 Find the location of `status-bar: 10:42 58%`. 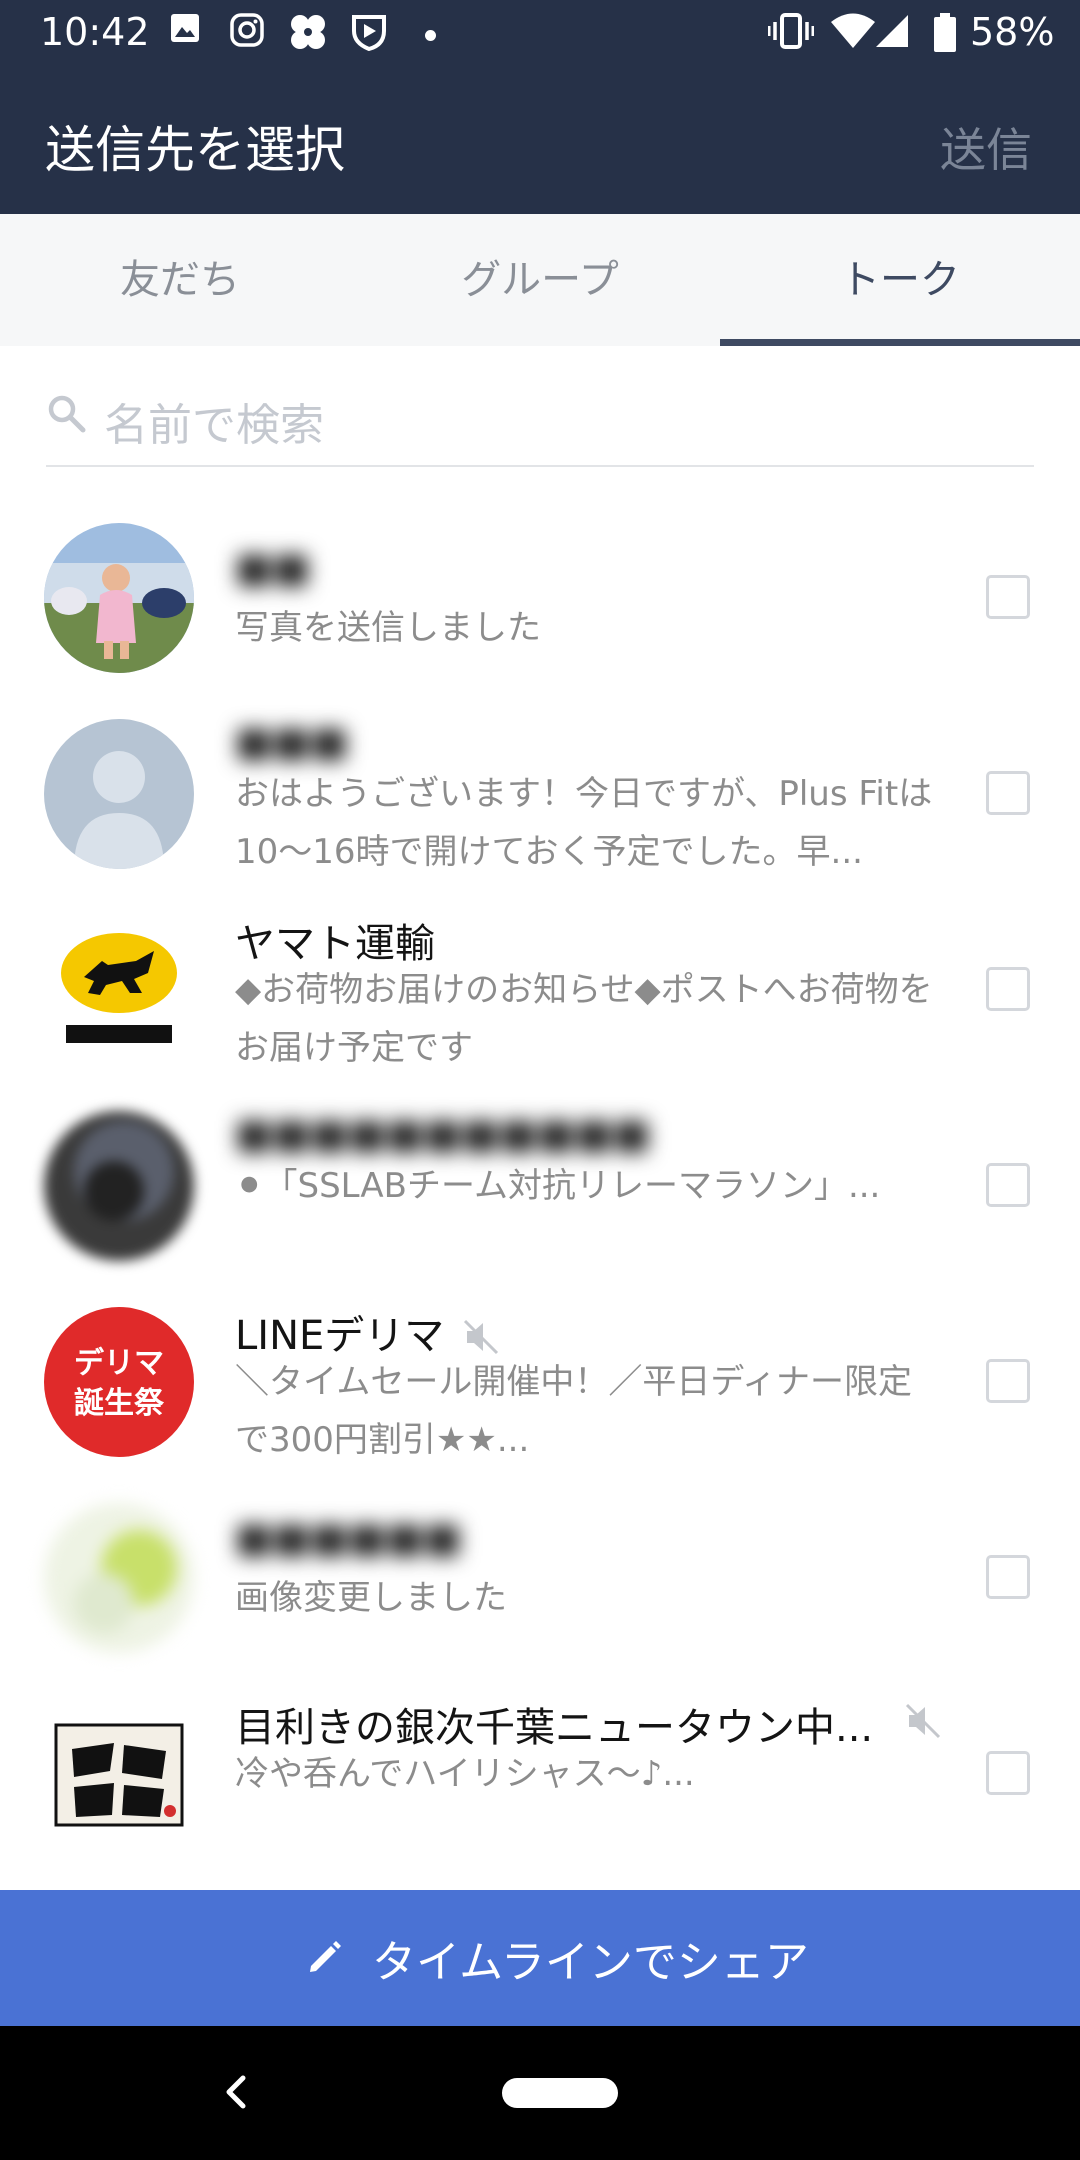

status-bar: 10:42 58% is located at coordinates (540, 33).